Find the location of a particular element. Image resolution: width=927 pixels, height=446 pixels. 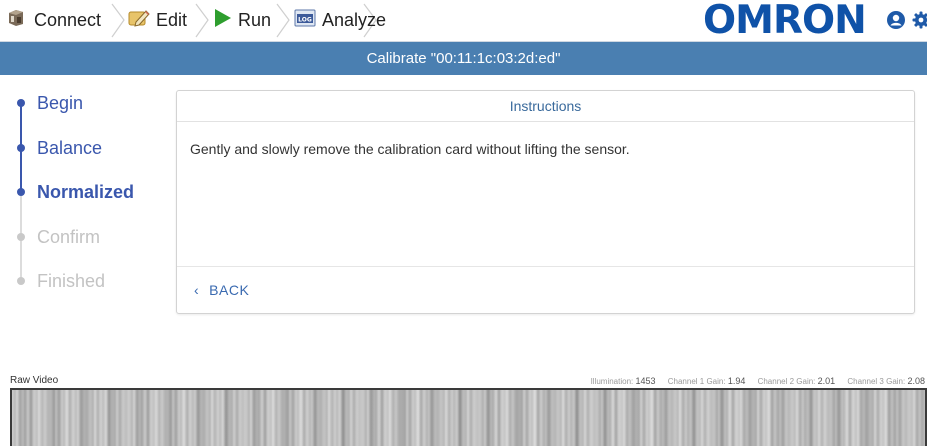

step-normalized: Normalized is located at coordinates (75, 192).